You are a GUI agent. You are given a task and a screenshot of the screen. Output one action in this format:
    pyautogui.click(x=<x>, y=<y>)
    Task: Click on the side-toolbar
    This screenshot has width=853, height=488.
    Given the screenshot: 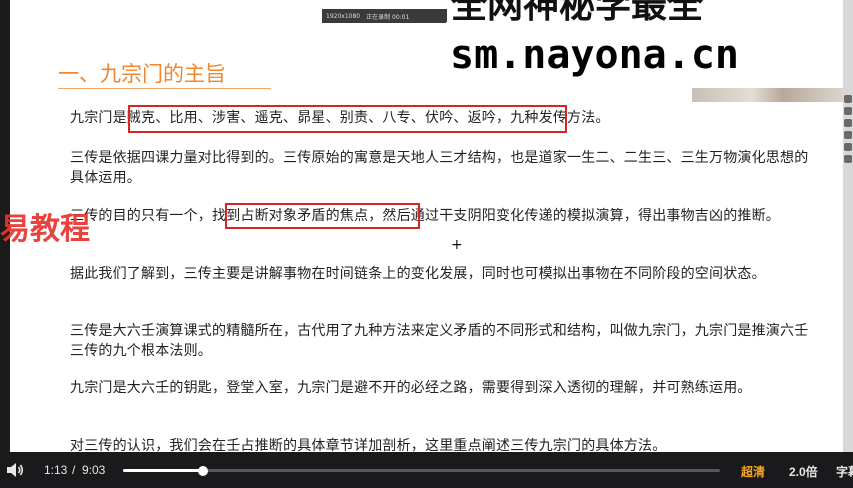 What is the action you would take?
    pyautogui.click(x=848, y=145)
    